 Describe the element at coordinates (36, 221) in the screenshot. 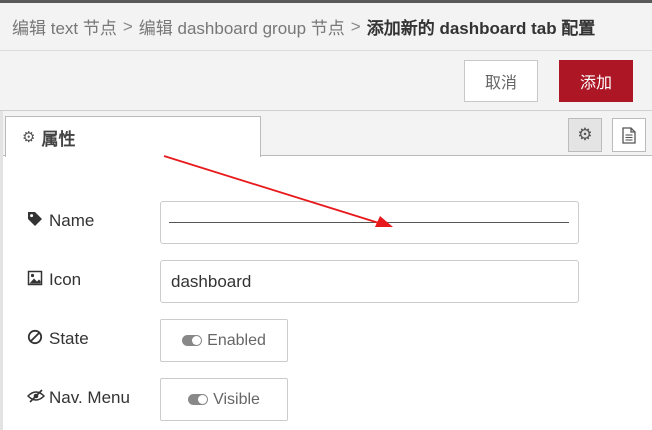

I see `tag-icon` at that location.